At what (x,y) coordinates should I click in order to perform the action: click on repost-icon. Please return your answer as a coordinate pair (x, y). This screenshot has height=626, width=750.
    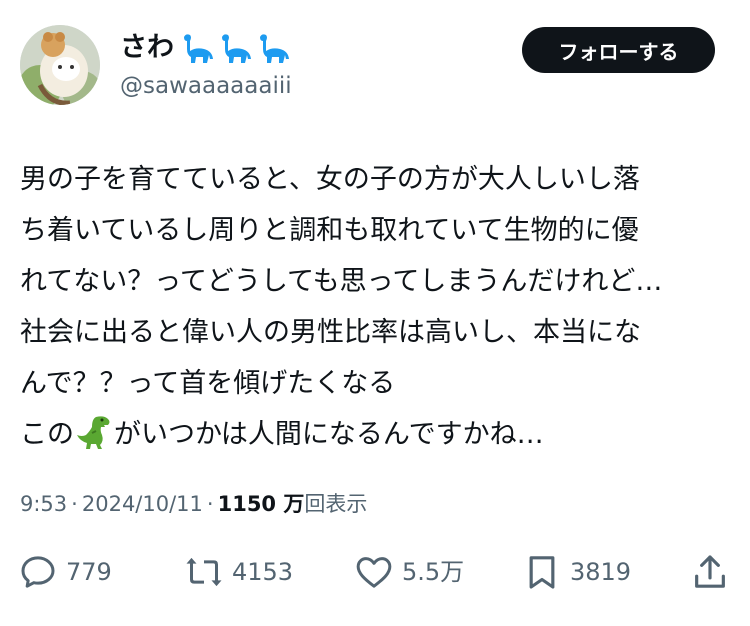
    Looking at the image, I should click on (204, 572).